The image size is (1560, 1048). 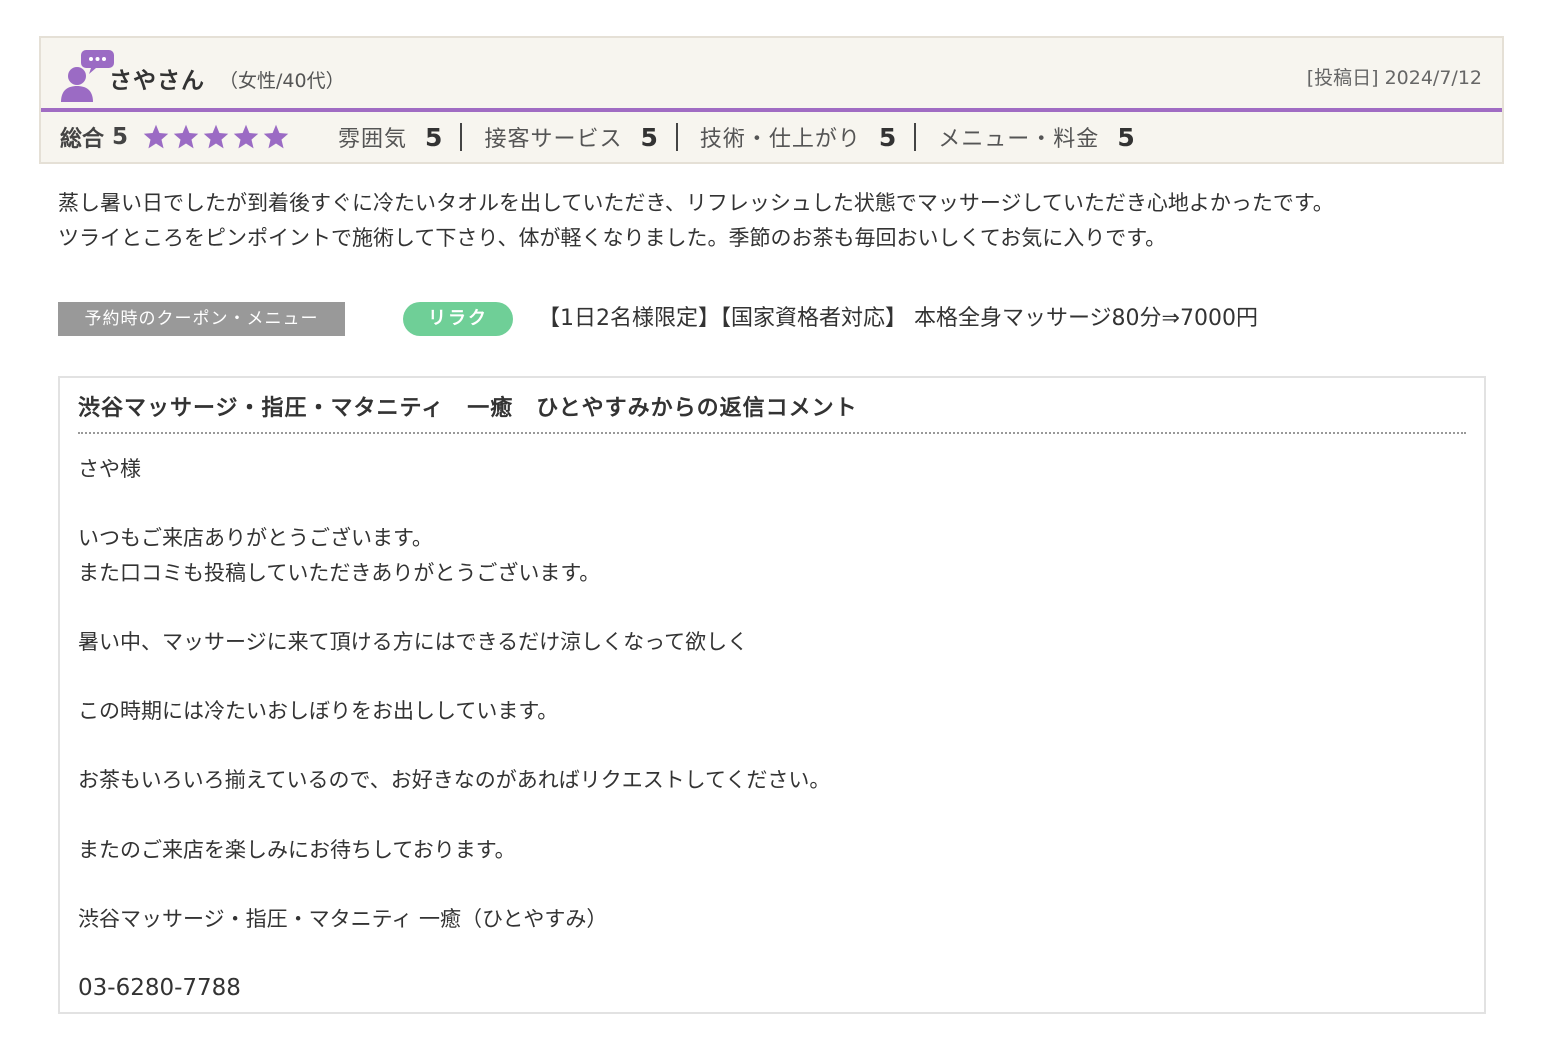 What do you see at coordinates (1019, 139) in the screenshot?
I see `rating-label: メニュー・料金` at bounding box center [1019, 139].